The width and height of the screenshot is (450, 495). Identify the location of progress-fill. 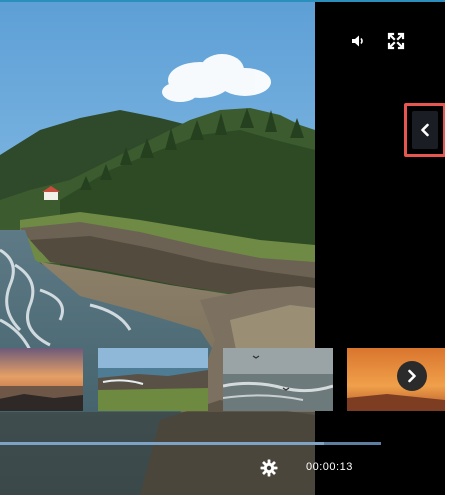
(162, 443).